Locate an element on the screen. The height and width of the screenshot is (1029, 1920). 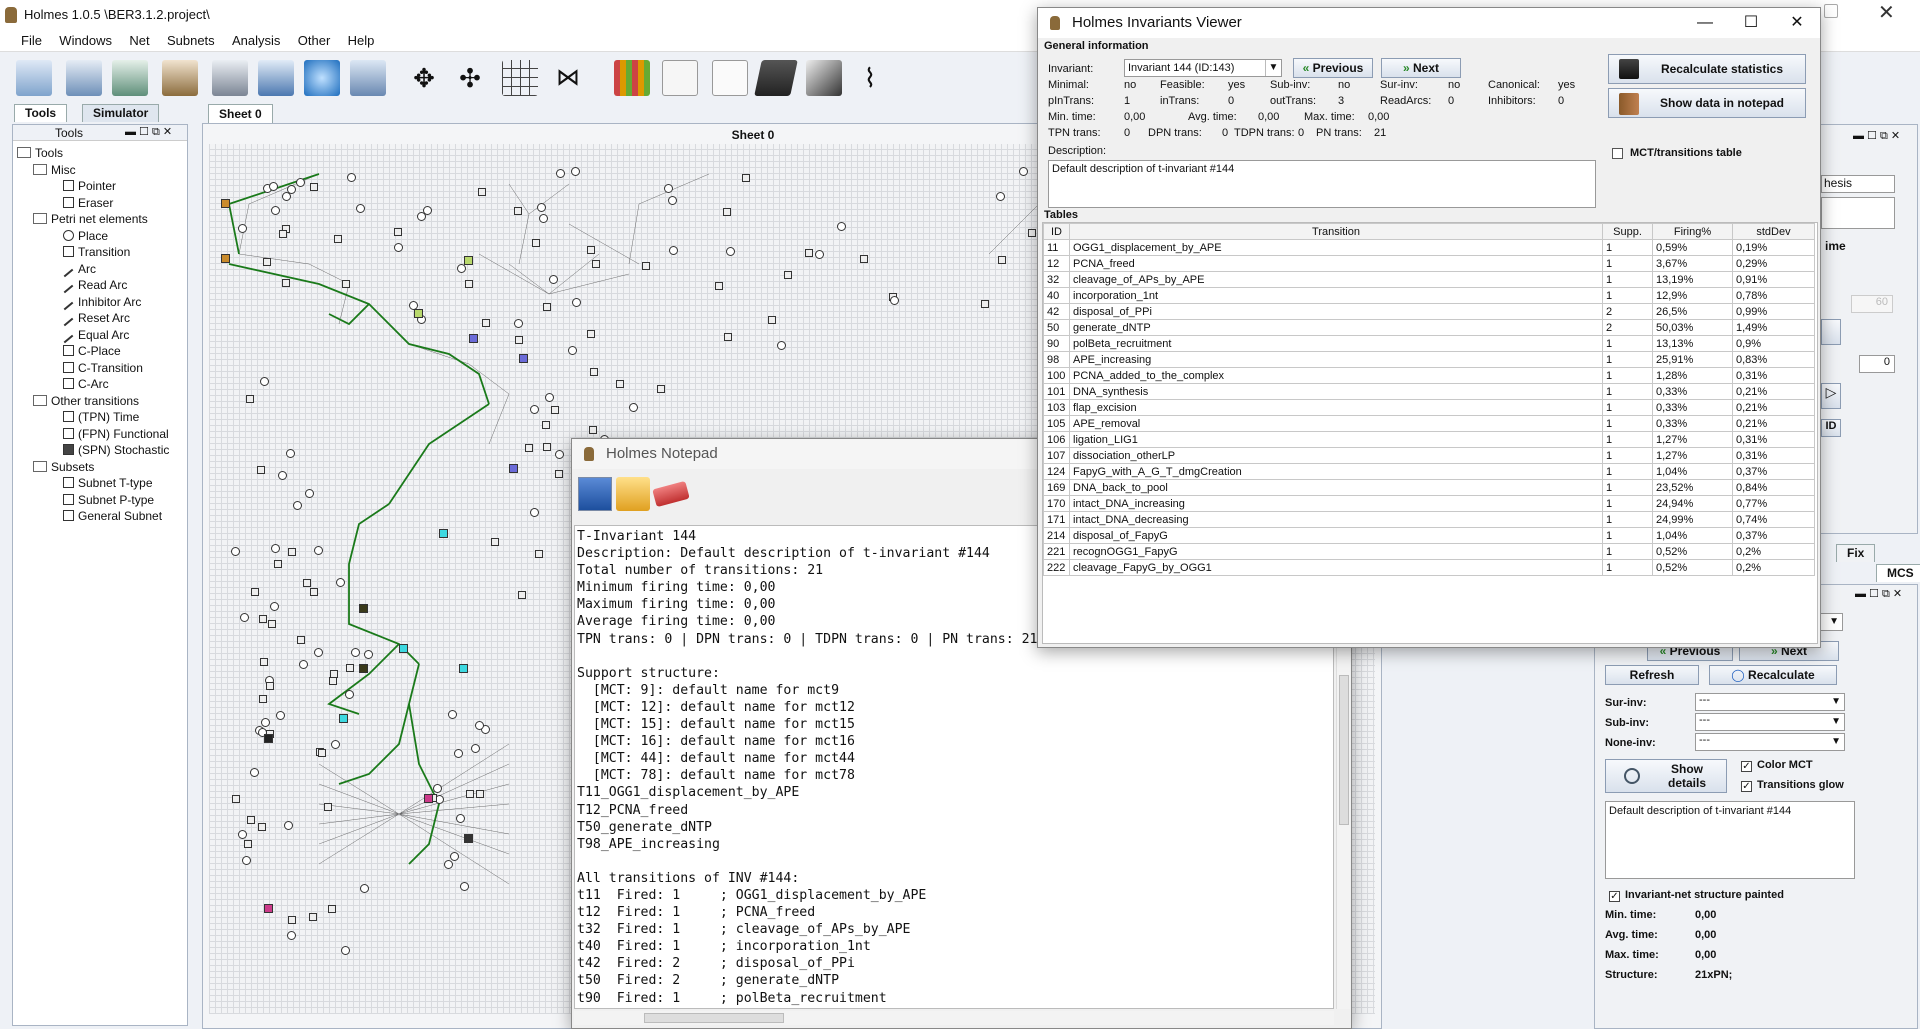
tree-item-pointer: Pointer is located at coordinates (102, 186).